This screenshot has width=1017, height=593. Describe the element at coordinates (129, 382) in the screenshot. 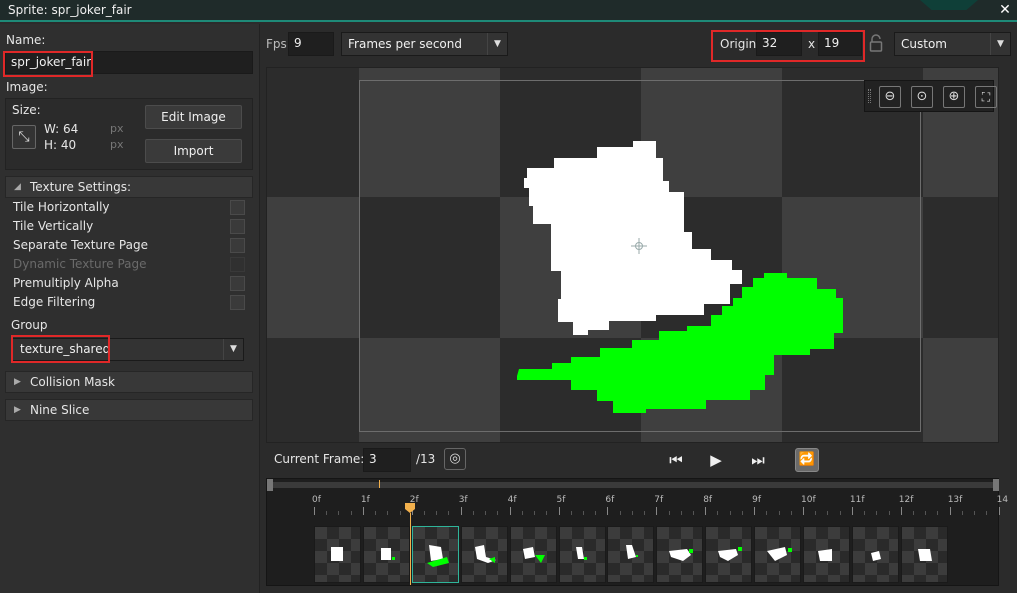

I see `collision-mask-header: ▶ Collision Mask` at that location.